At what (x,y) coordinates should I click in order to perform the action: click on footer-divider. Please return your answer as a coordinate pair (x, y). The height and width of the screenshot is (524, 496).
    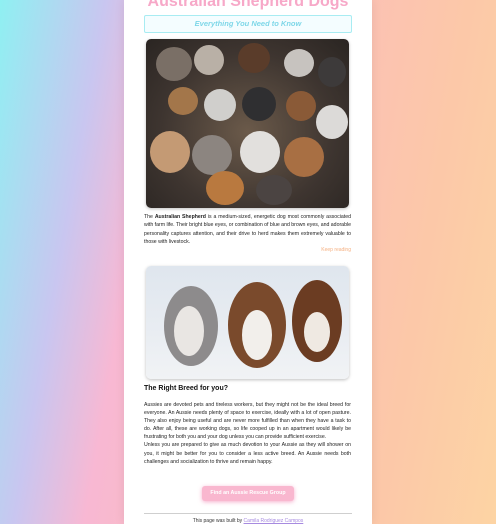
    Looking at the image, I should click on (248, 513).